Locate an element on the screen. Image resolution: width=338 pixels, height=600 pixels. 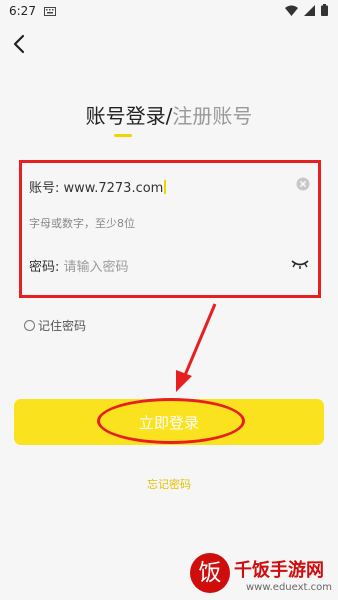
watermark-url: www.eduext.com is located at coordinates (289, 587).